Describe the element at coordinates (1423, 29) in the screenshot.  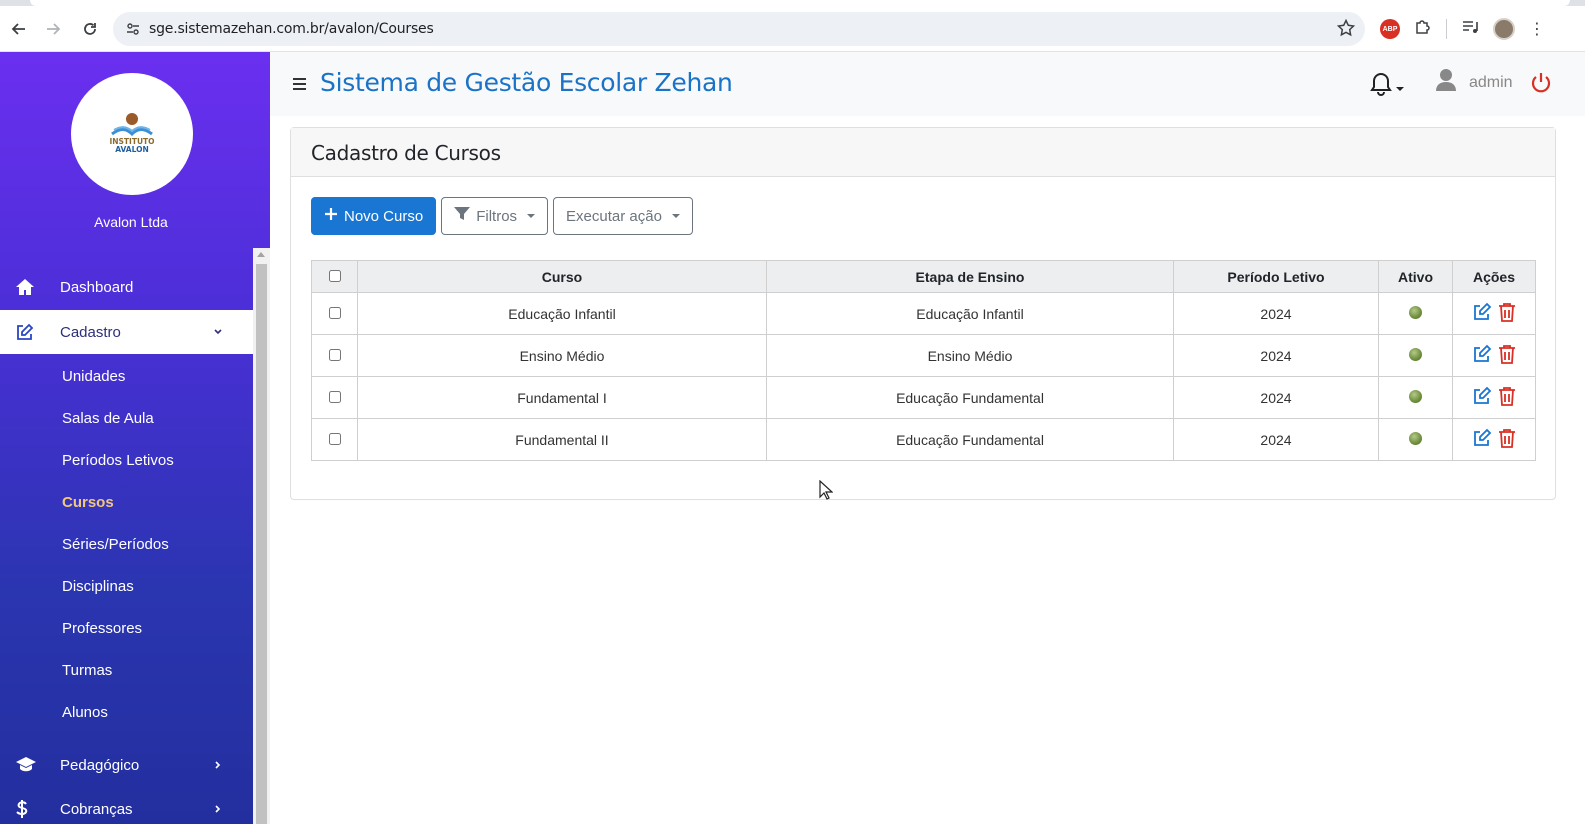
I see `extensions-puzzle-icon` at that location.